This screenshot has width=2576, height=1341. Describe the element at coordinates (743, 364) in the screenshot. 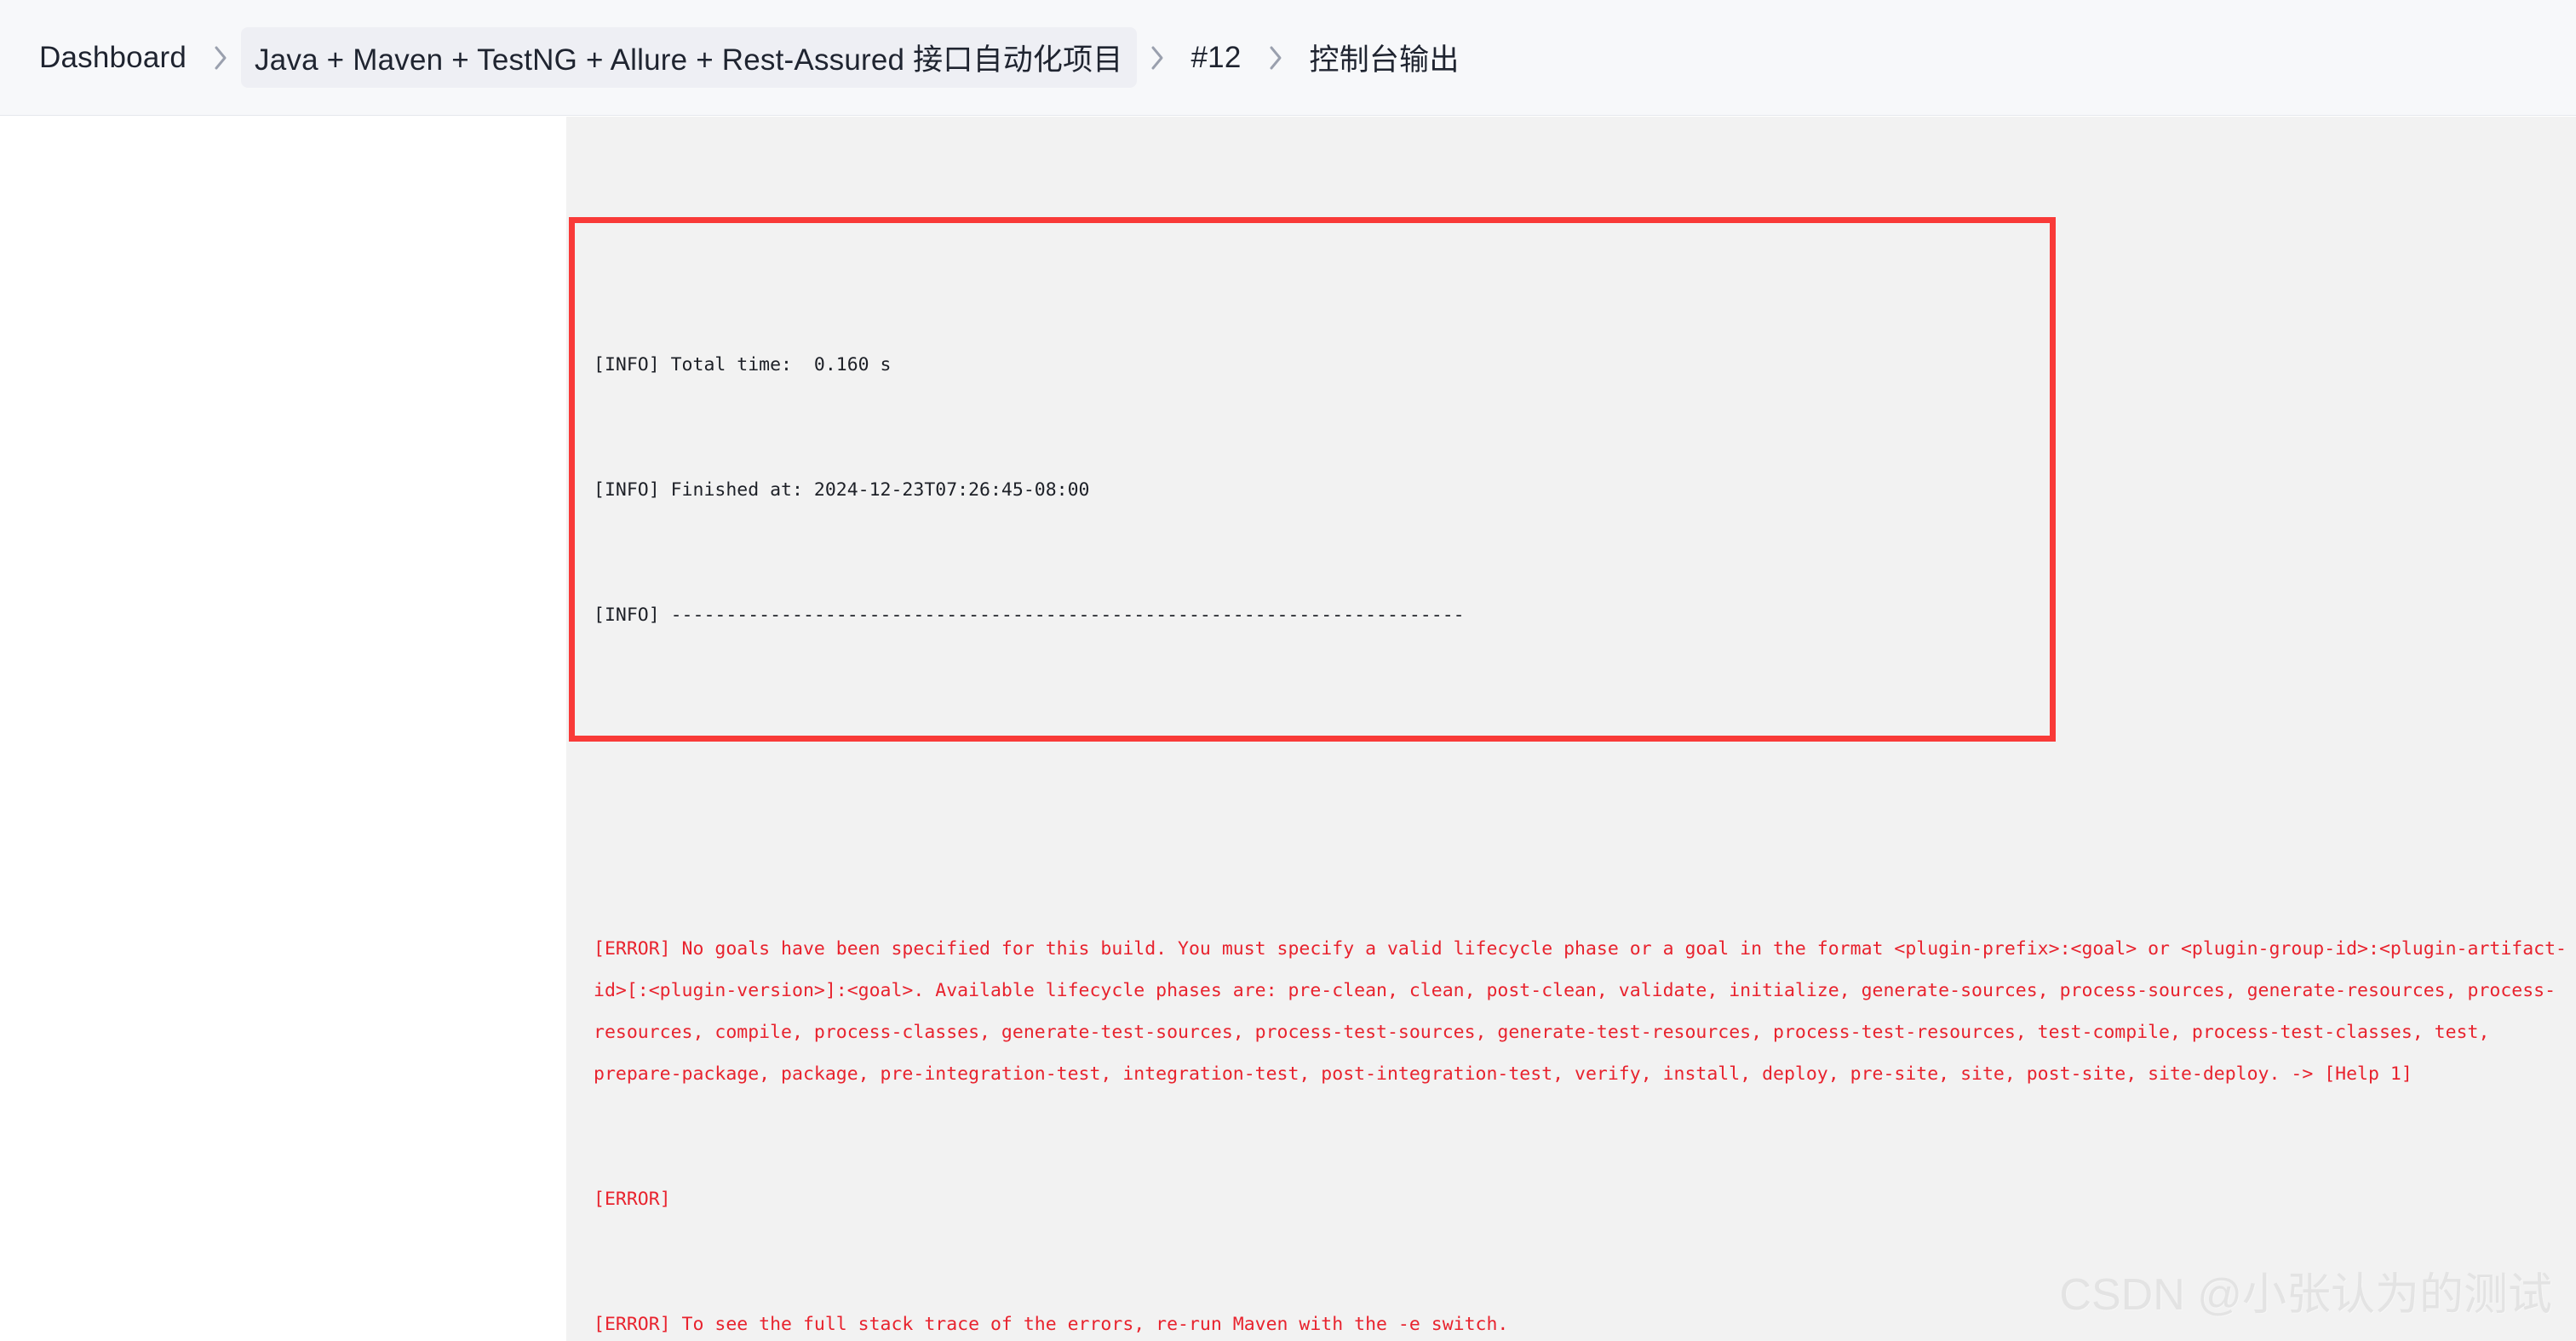

I see `log-line: [INFO] Total time: 0.160 s` at that location.